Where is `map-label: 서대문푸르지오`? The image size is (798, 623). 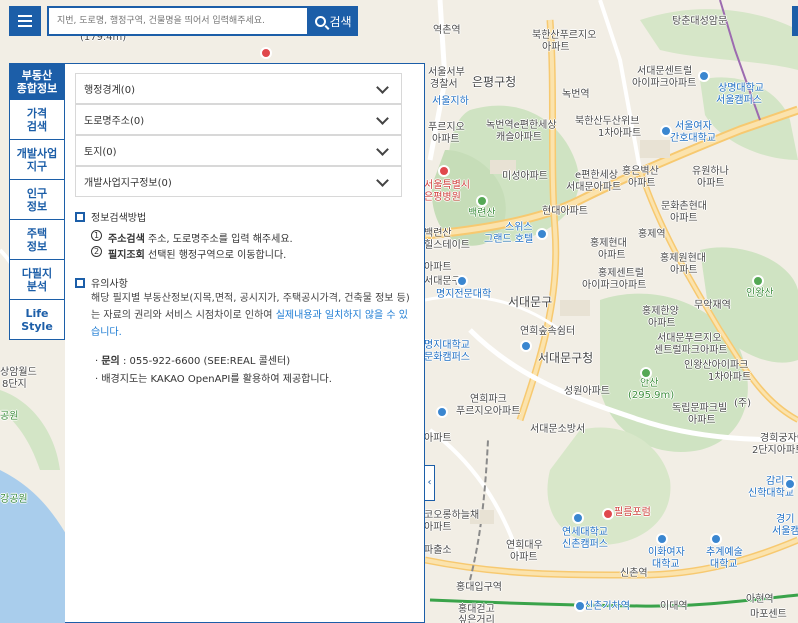
map-label: 서대문푸르지오 is located at coordinates (689, 338).